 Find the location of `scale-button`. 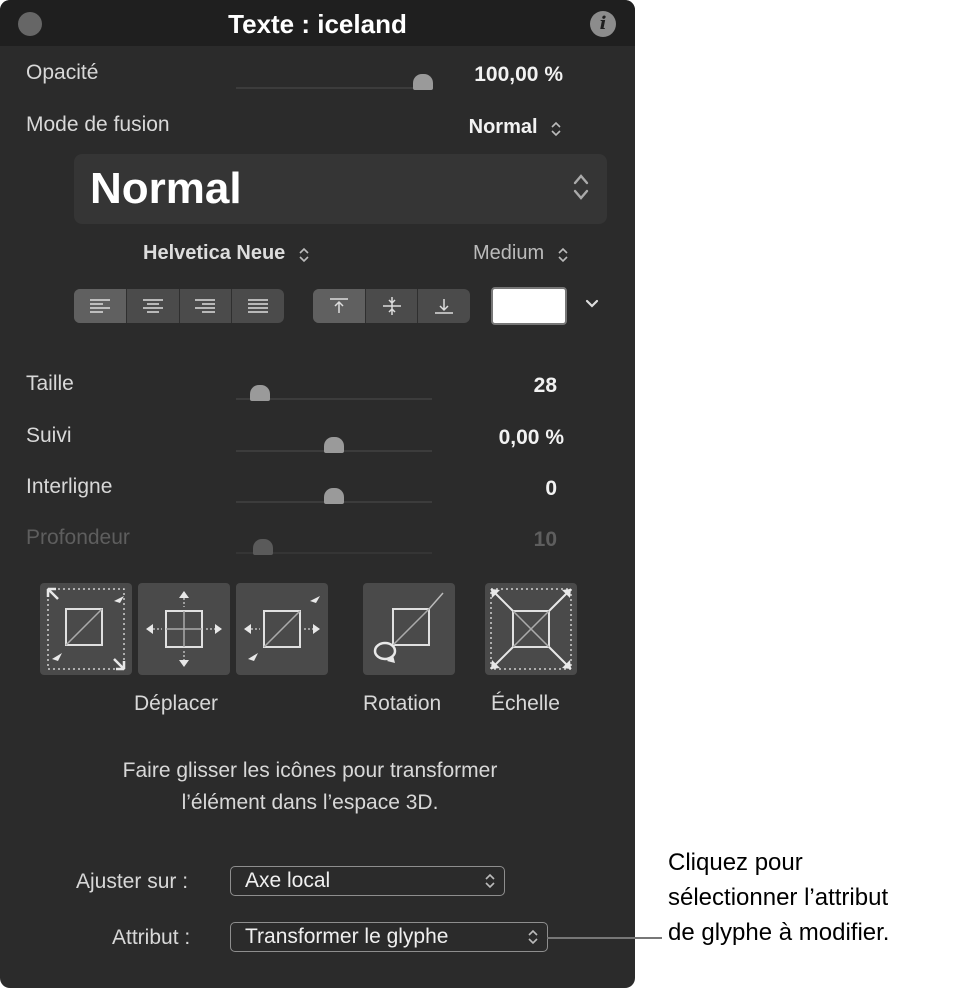

scale-button is located at coordinates (531, 629).